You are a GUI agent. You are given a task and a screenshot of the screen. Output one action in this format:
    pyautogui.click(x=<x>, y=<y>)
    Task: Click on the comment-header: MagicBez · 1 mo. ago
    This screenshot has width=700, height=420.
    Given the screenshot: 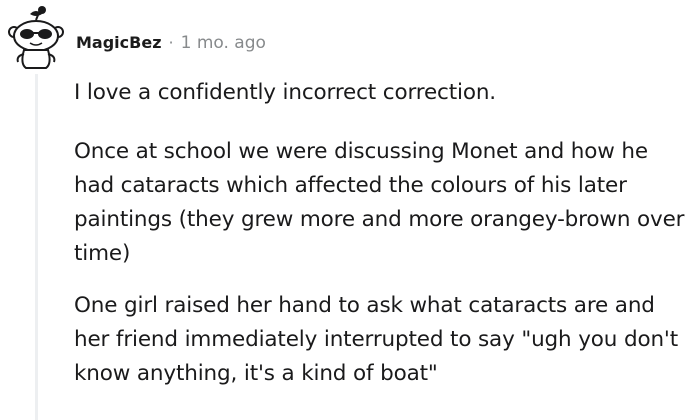 What is the action you would take?
    pyautogui.click(x=171, y=43)
    